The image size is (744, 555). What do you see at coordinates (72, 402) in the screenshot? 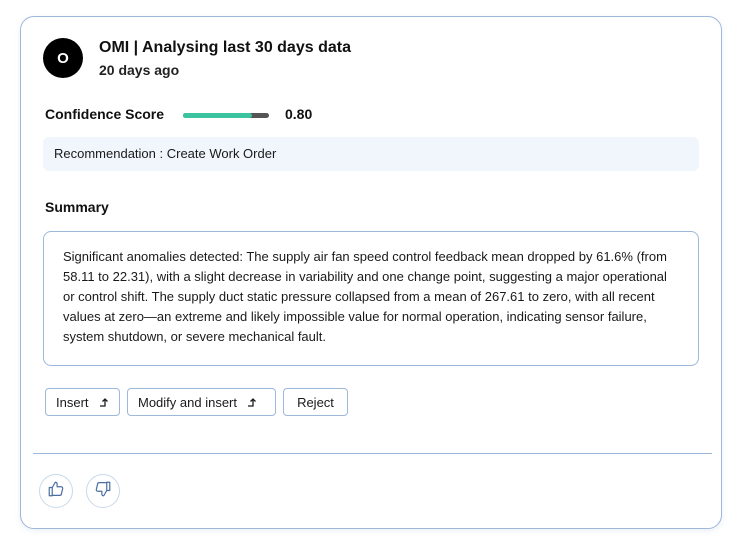
I see `insert-button-label: Insert` at bounding box center [72, 402].